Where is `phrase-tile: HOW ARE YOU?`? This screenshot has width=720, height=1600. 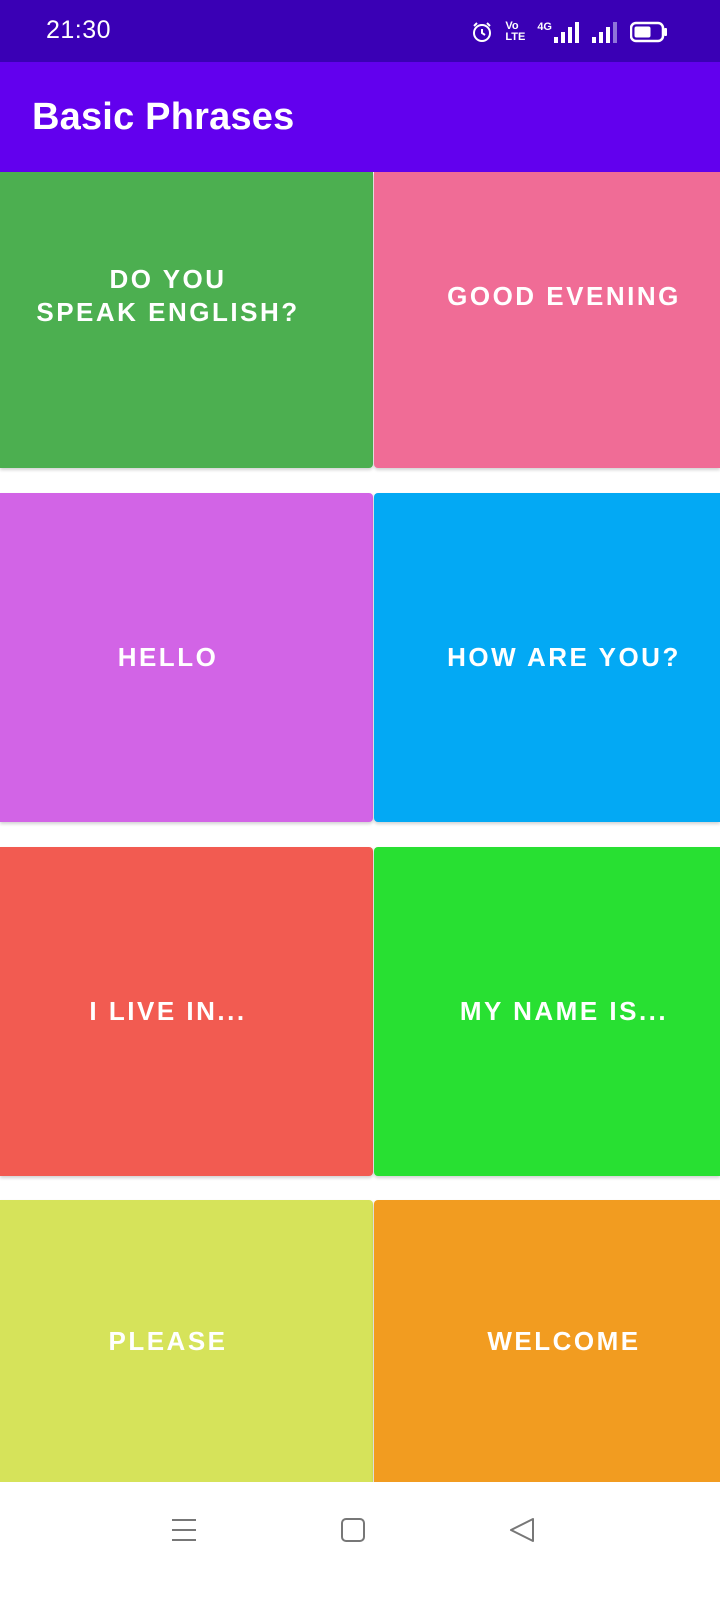 phrase-tile: HOW ARE YOU? is located at coordinates (547, 657).